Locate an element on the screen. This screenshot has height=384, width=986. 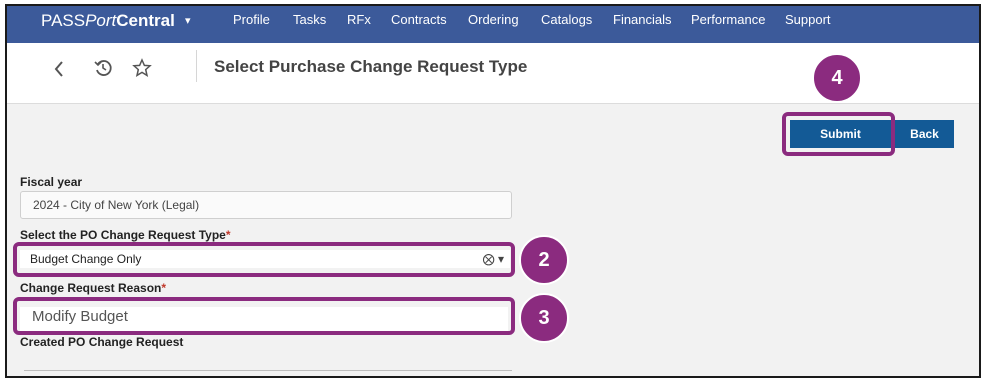
nav-item-performance: Performance is located at coordinates (728, 19).